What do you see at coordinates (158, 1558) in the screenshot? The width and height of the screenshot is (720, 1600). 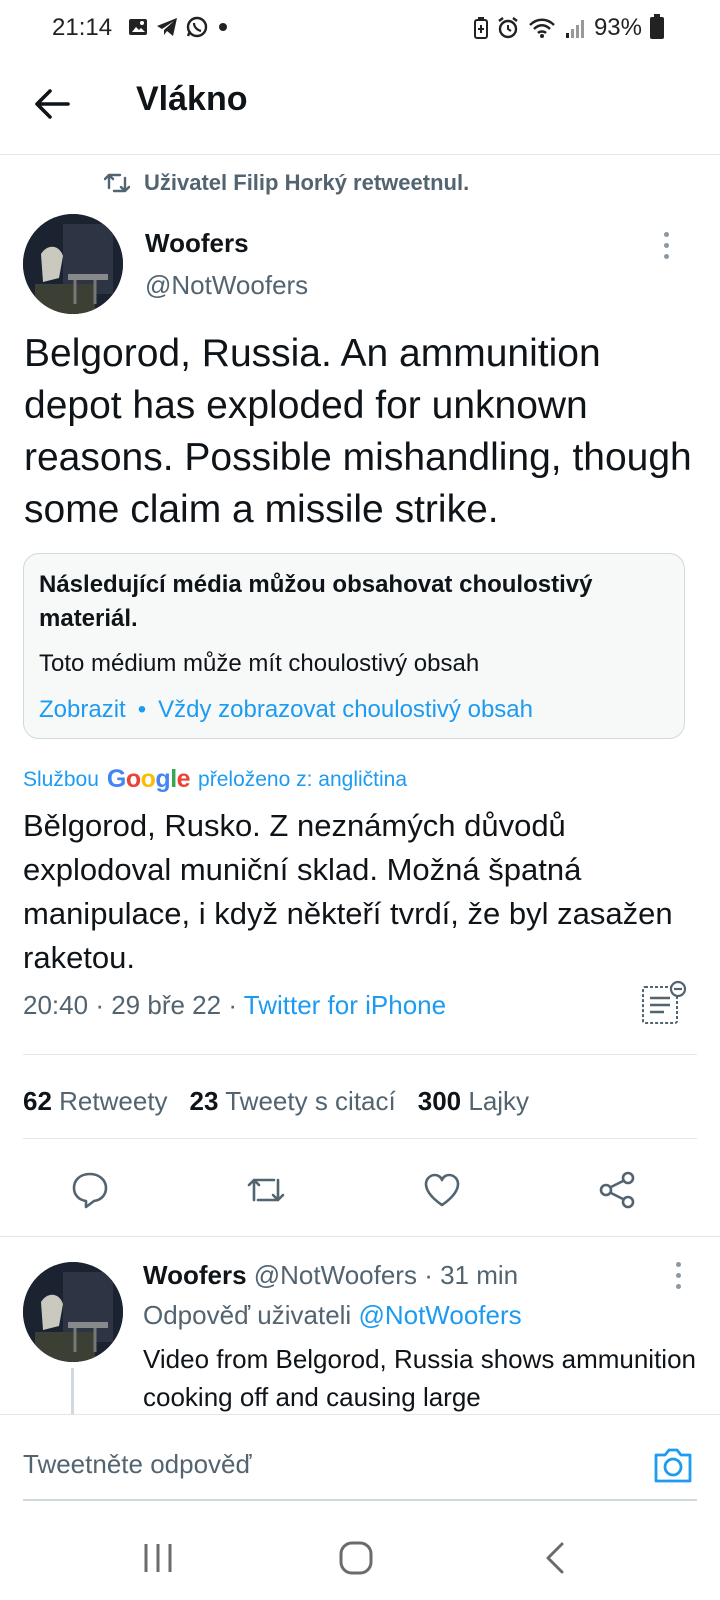 I see `recent-apps-icon` at bounding box center [158, 1558].